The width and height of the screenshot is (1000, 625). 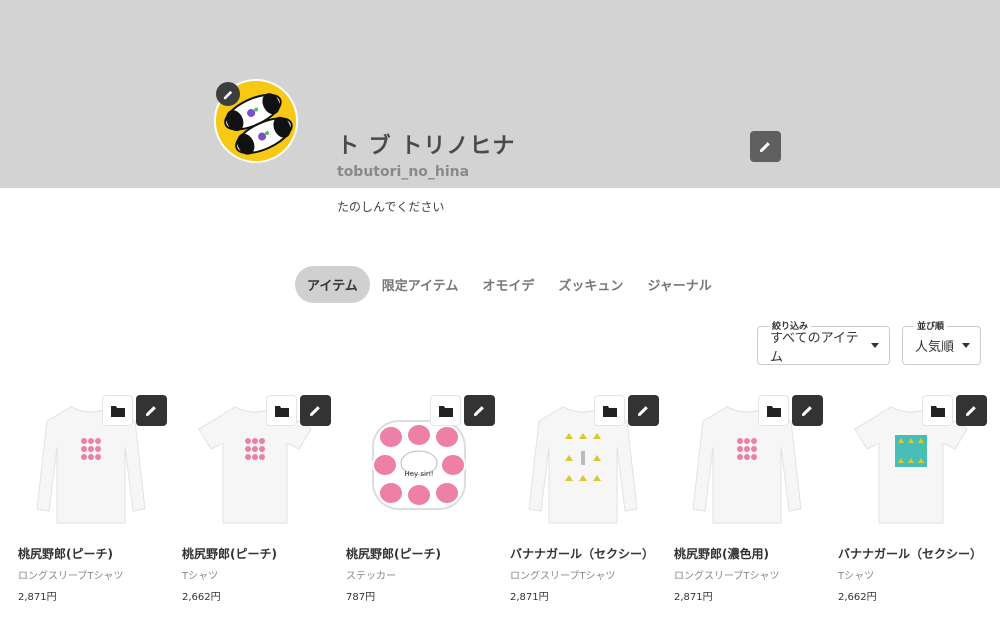 I want to click on tab-limited-items: 限定アイテム, so click(x=420, y=284).